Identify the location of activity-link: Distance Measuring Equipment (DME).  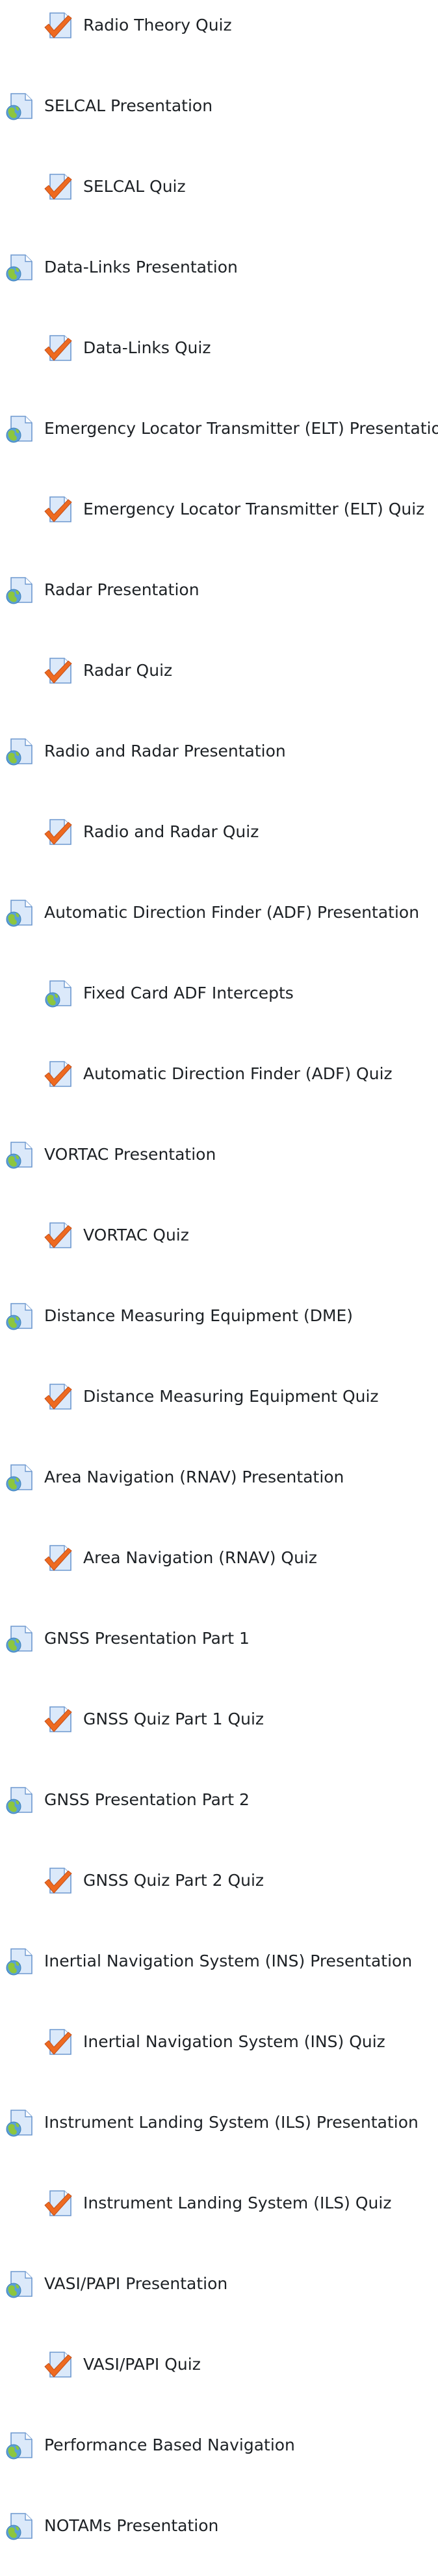
(199, 1316).